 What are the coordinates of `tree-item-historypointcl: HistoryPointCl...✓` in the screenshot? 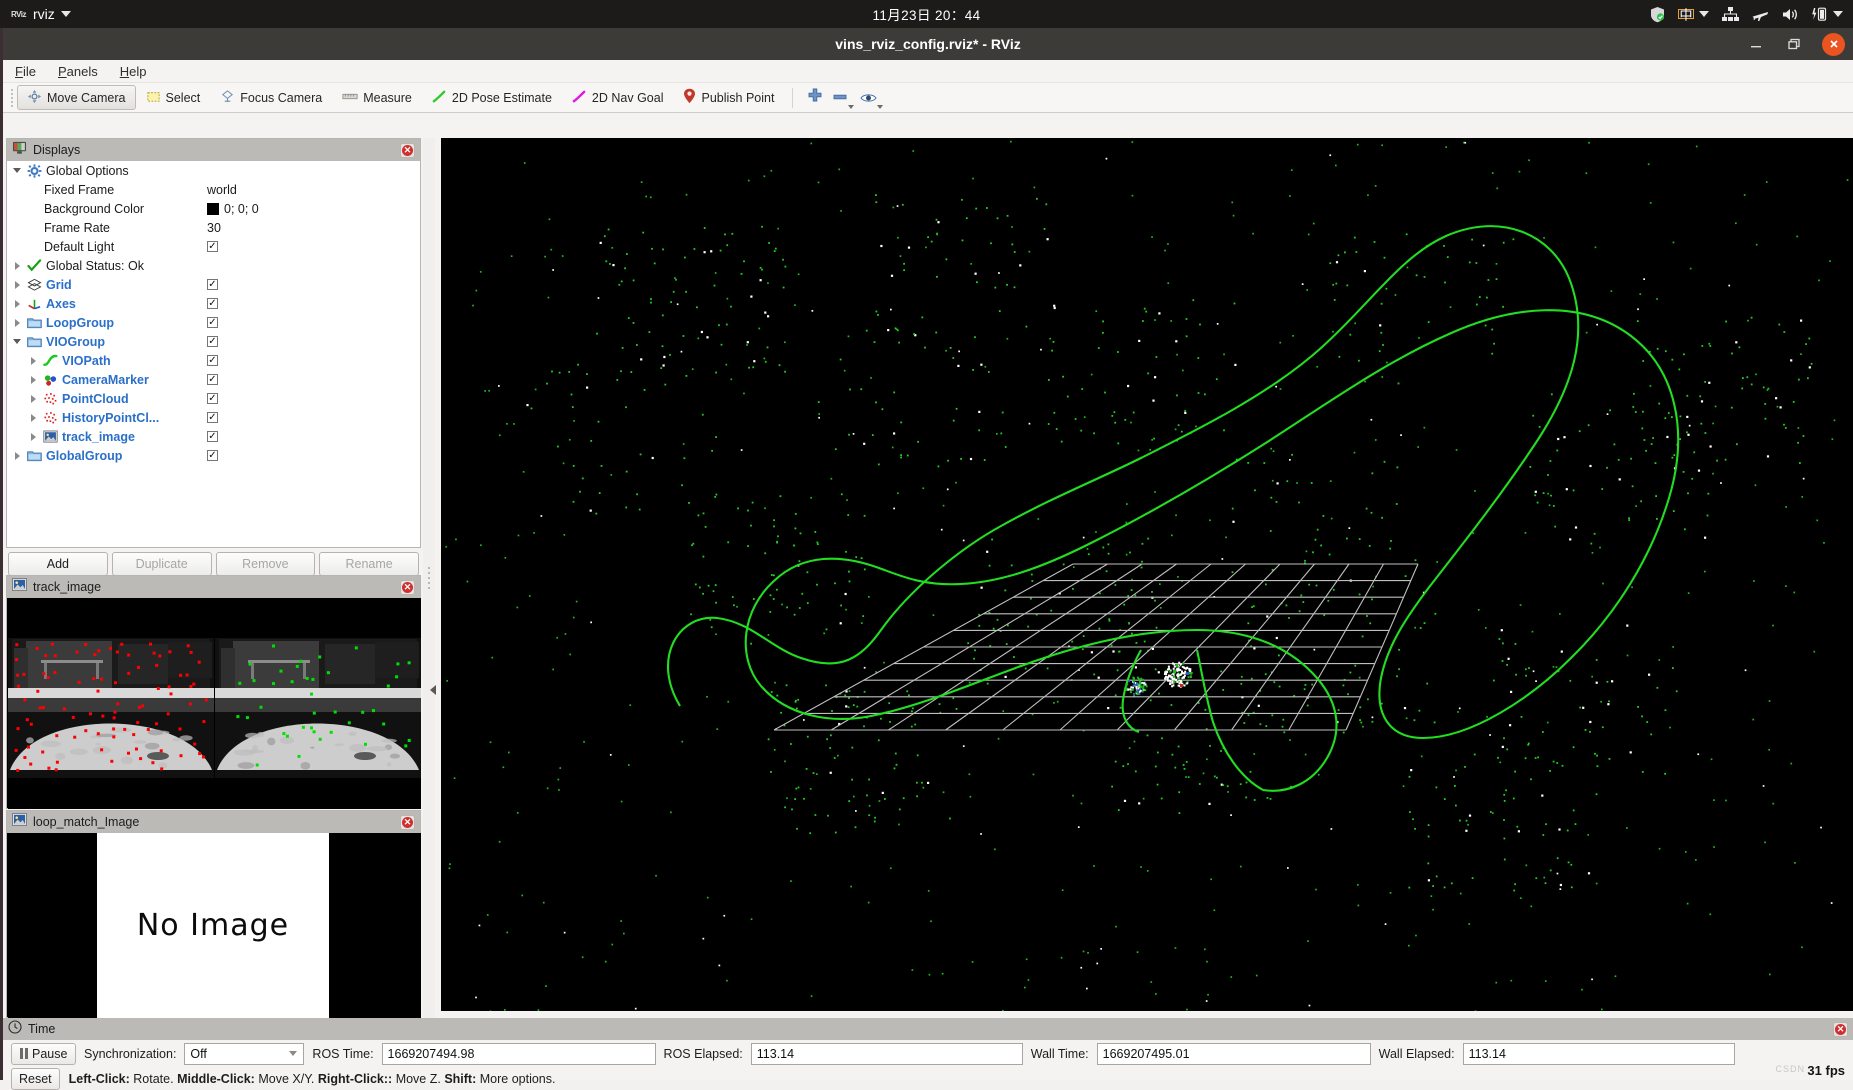 It's located at (213, 417).